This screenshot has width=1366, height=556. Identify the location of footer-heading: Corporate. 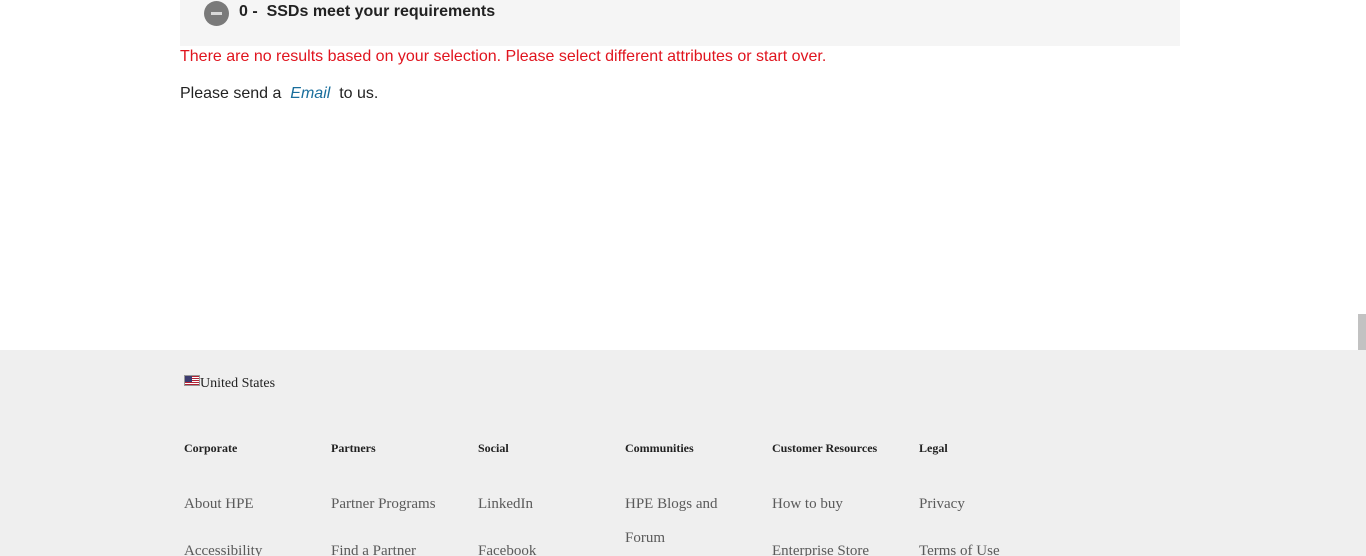
(211, 448).